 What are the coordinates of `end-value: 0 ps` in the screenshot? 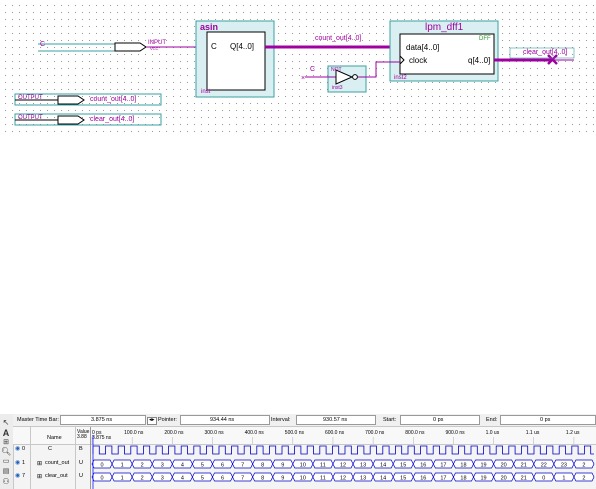 It's located at (545, 420).